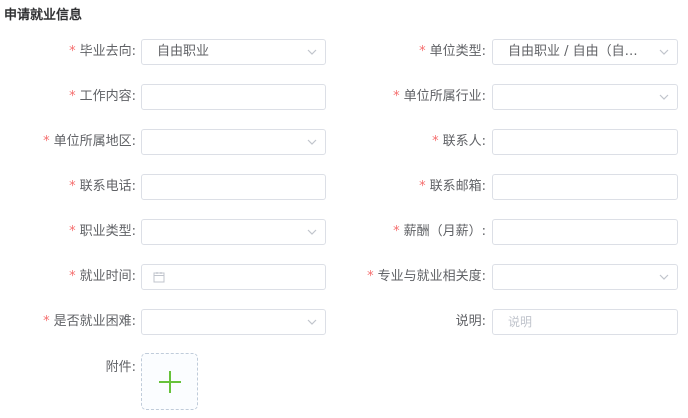 Image resolution: width=688 pixels, height=418 pixels. What do you see at coordinates (89, 321) in the screenshot?
I see `employment-difficulty-label: * 是否就业困难:` at bounding box center [89, 321].